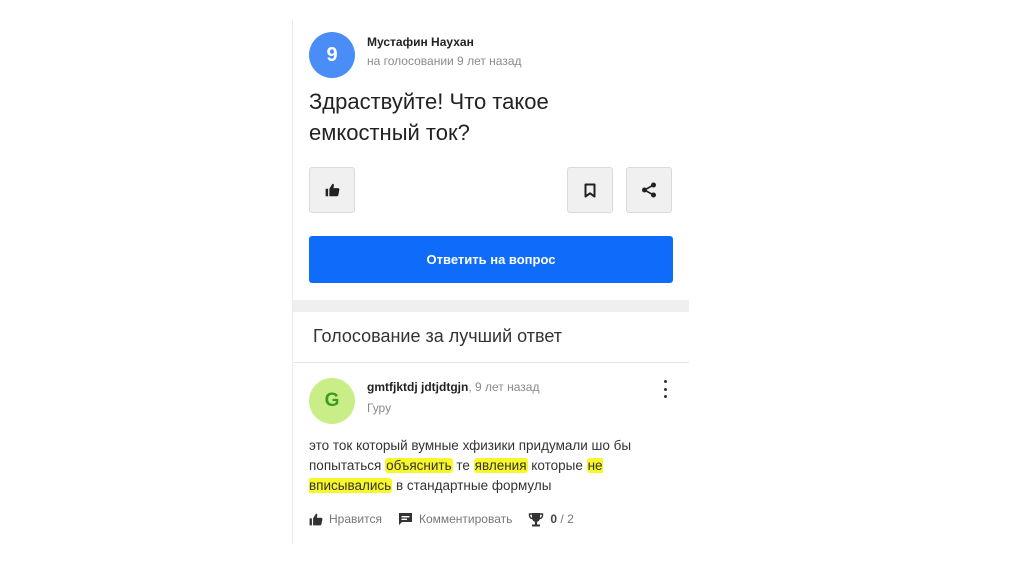 The width and height of the screenshot is (1024, 574). What do you see at coordinates (507, 387) in the screenshot?
I see `answer-time: 9 лет назад` at bounding box center [507, 387].